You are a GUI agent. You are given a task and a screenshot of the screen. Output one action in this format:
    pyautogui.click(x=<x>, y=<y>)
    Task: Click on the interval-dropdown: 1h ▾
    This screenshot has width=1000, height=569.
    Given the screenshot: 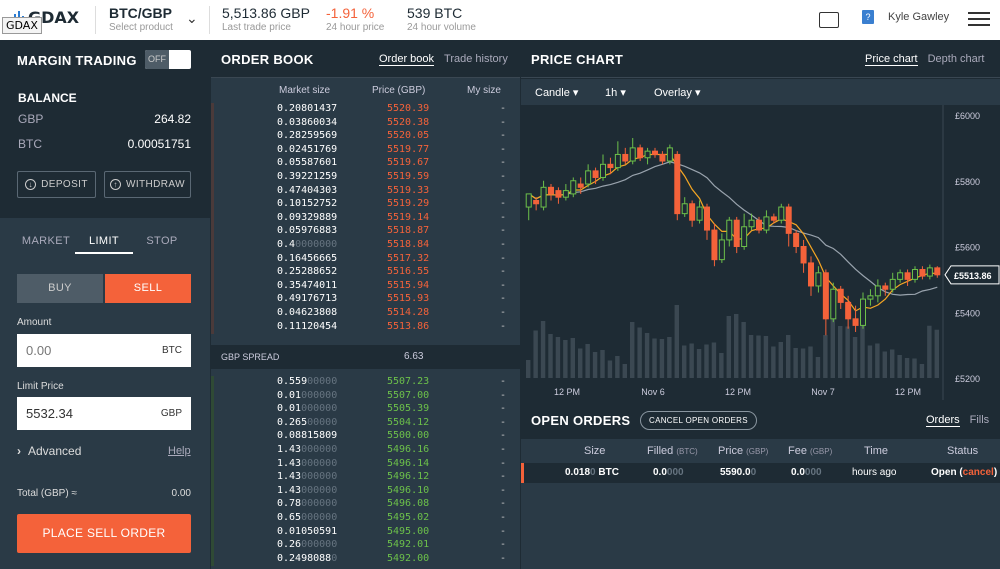 What is the action you would take?
    pyautogui.click(x=615, y=92)
    